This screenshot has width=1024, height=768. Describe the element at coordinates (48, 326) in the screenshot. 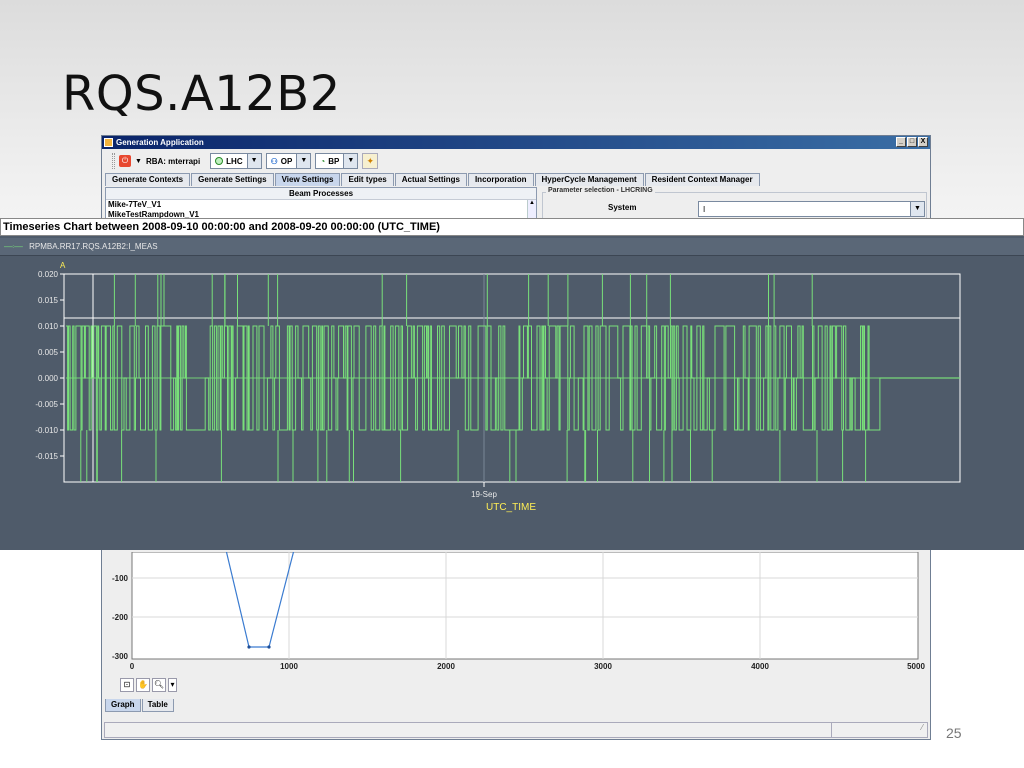

I see `y-tick-label: 0.010` at that location.